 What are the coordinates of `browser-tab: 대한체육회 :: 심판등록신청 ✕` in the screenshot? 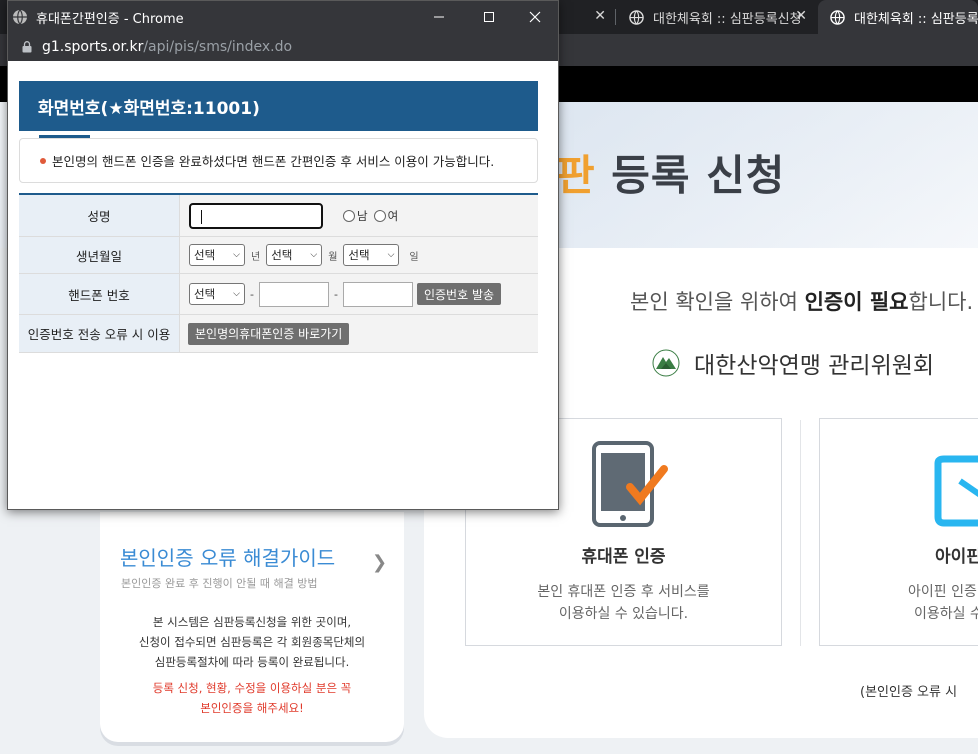 It's located at (717, 17).